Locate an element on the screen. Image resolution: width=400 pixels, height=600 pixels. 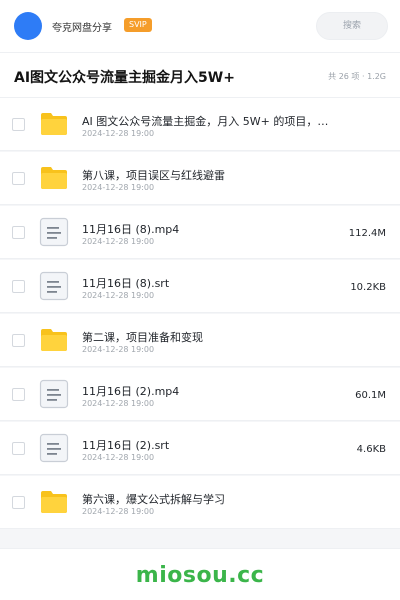
file-row: 第八课，项目误区与红线避雷 2024-12-28 19:00 is located at coordinates (200, 178).